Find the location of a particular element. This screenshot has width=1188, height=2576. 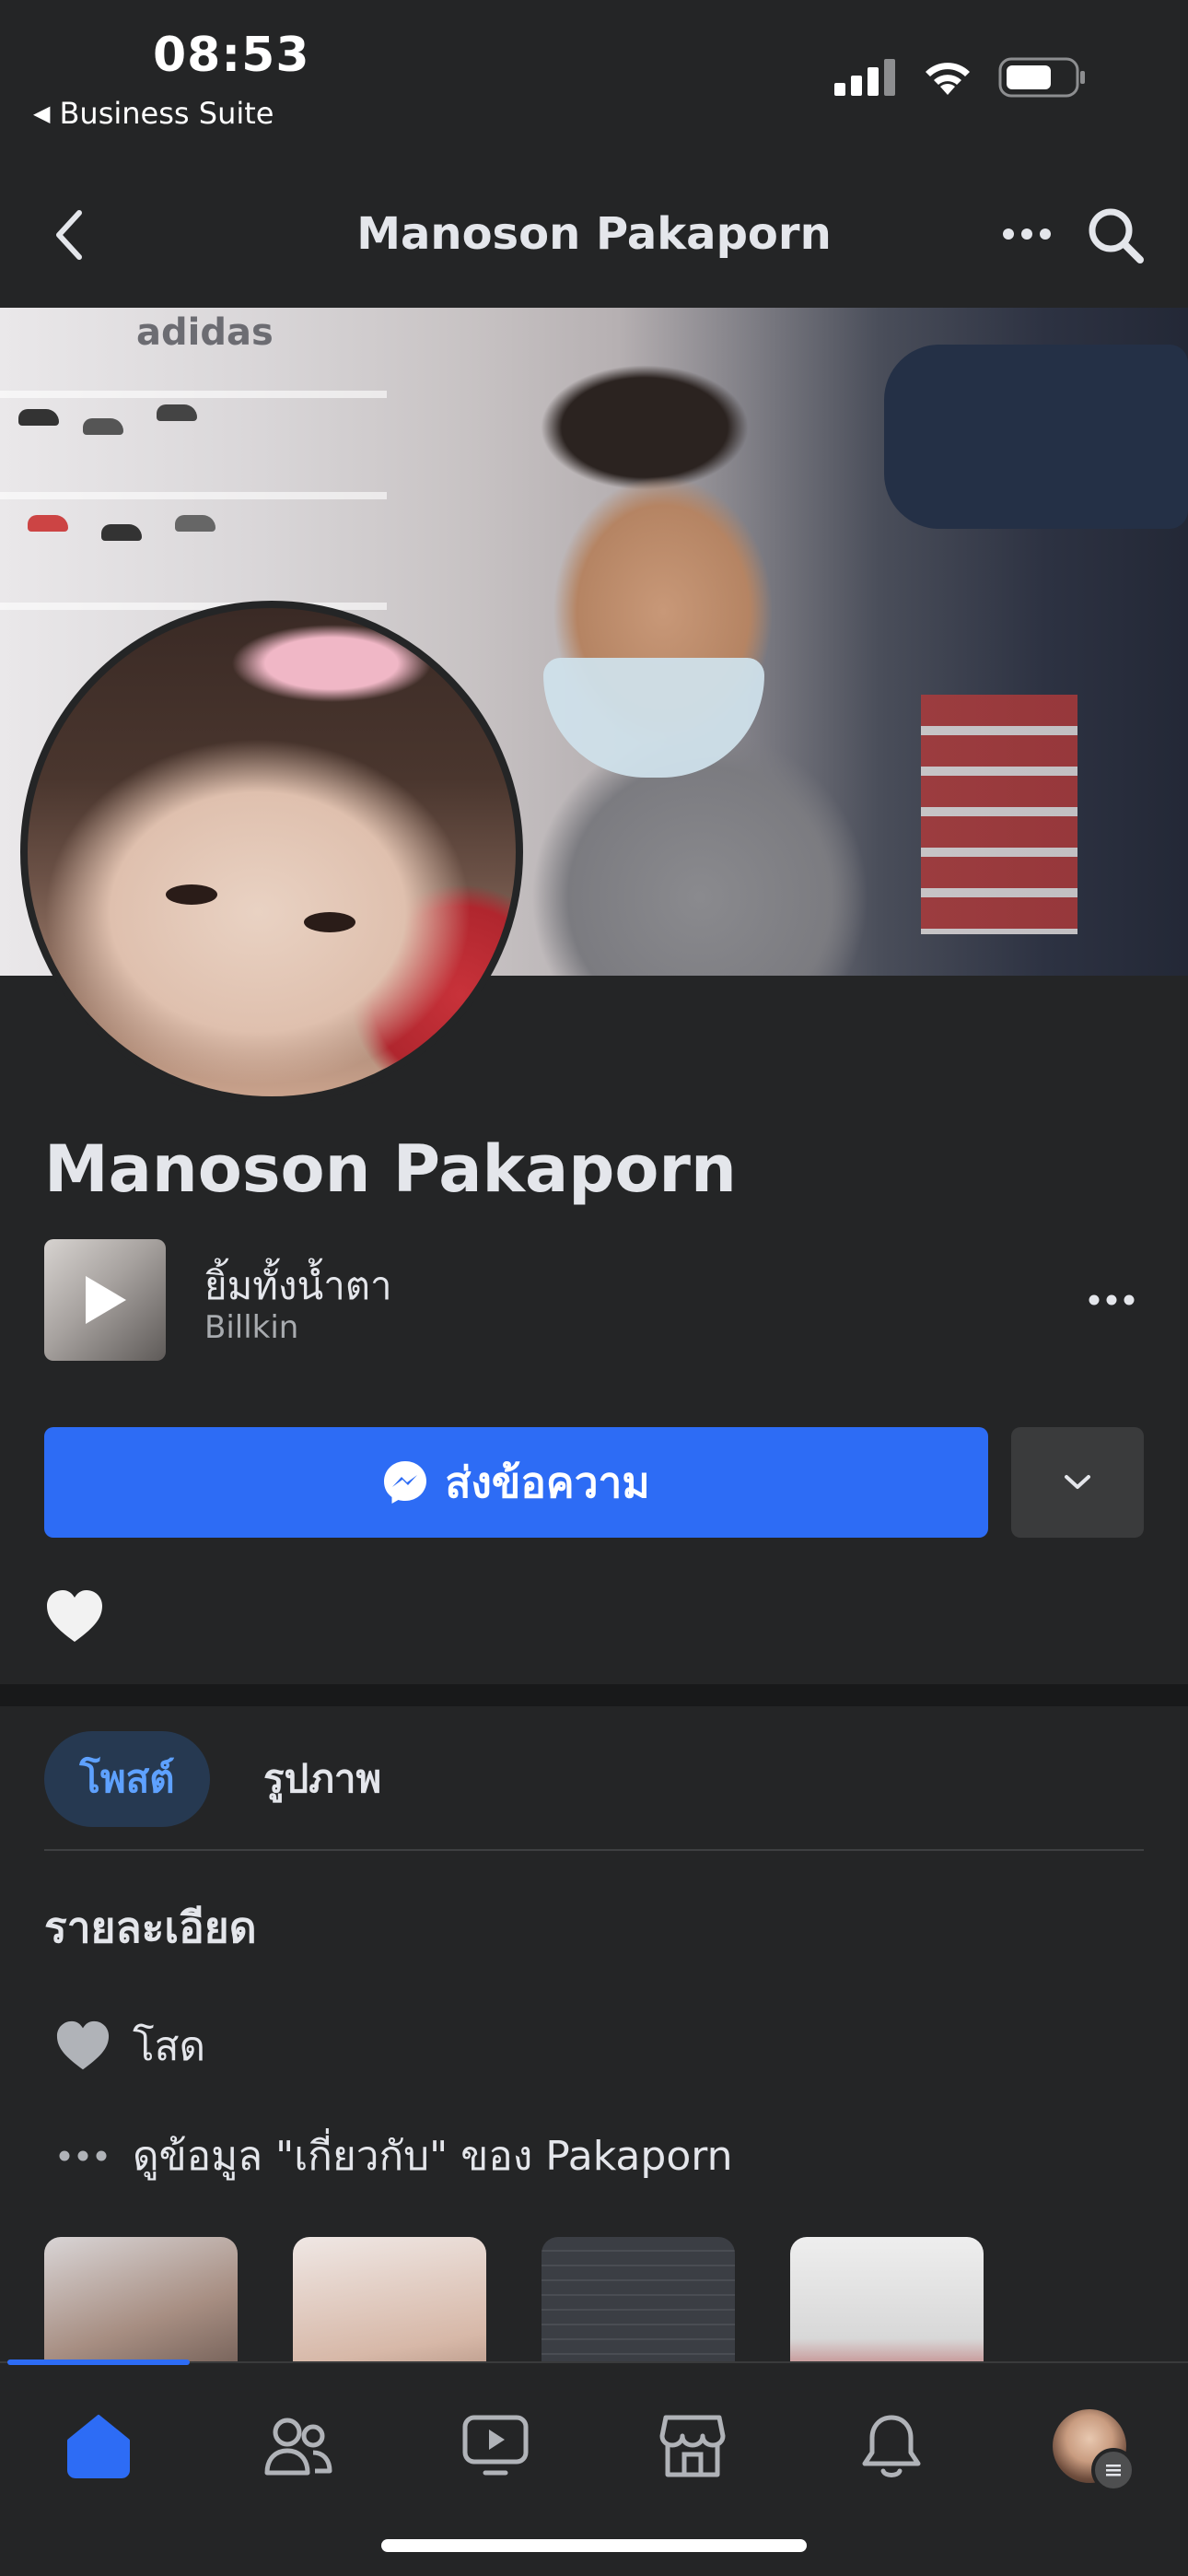

cover-brand-text: adidas is located at coordinates (205, 332).